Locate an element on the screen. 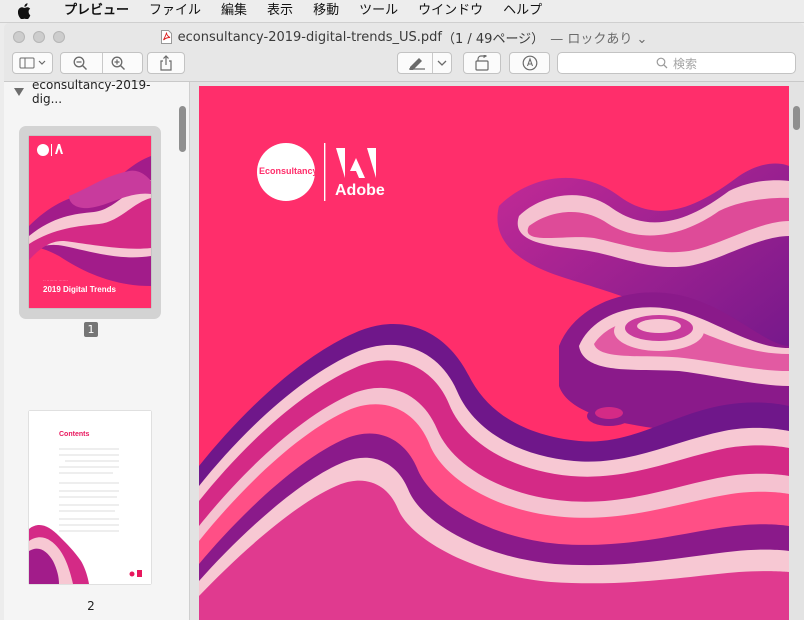 This screenshot has height=620, width=804. highlight-control is located at coordinates (424, 63).